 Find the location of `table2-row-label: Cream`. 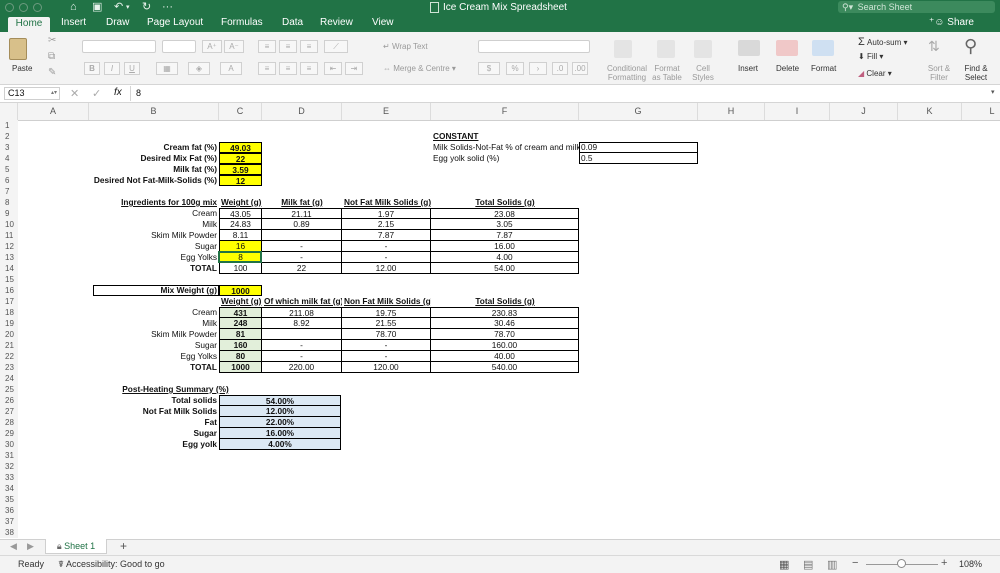

table2-row-label: Cream is located at coordinates (154, 312).